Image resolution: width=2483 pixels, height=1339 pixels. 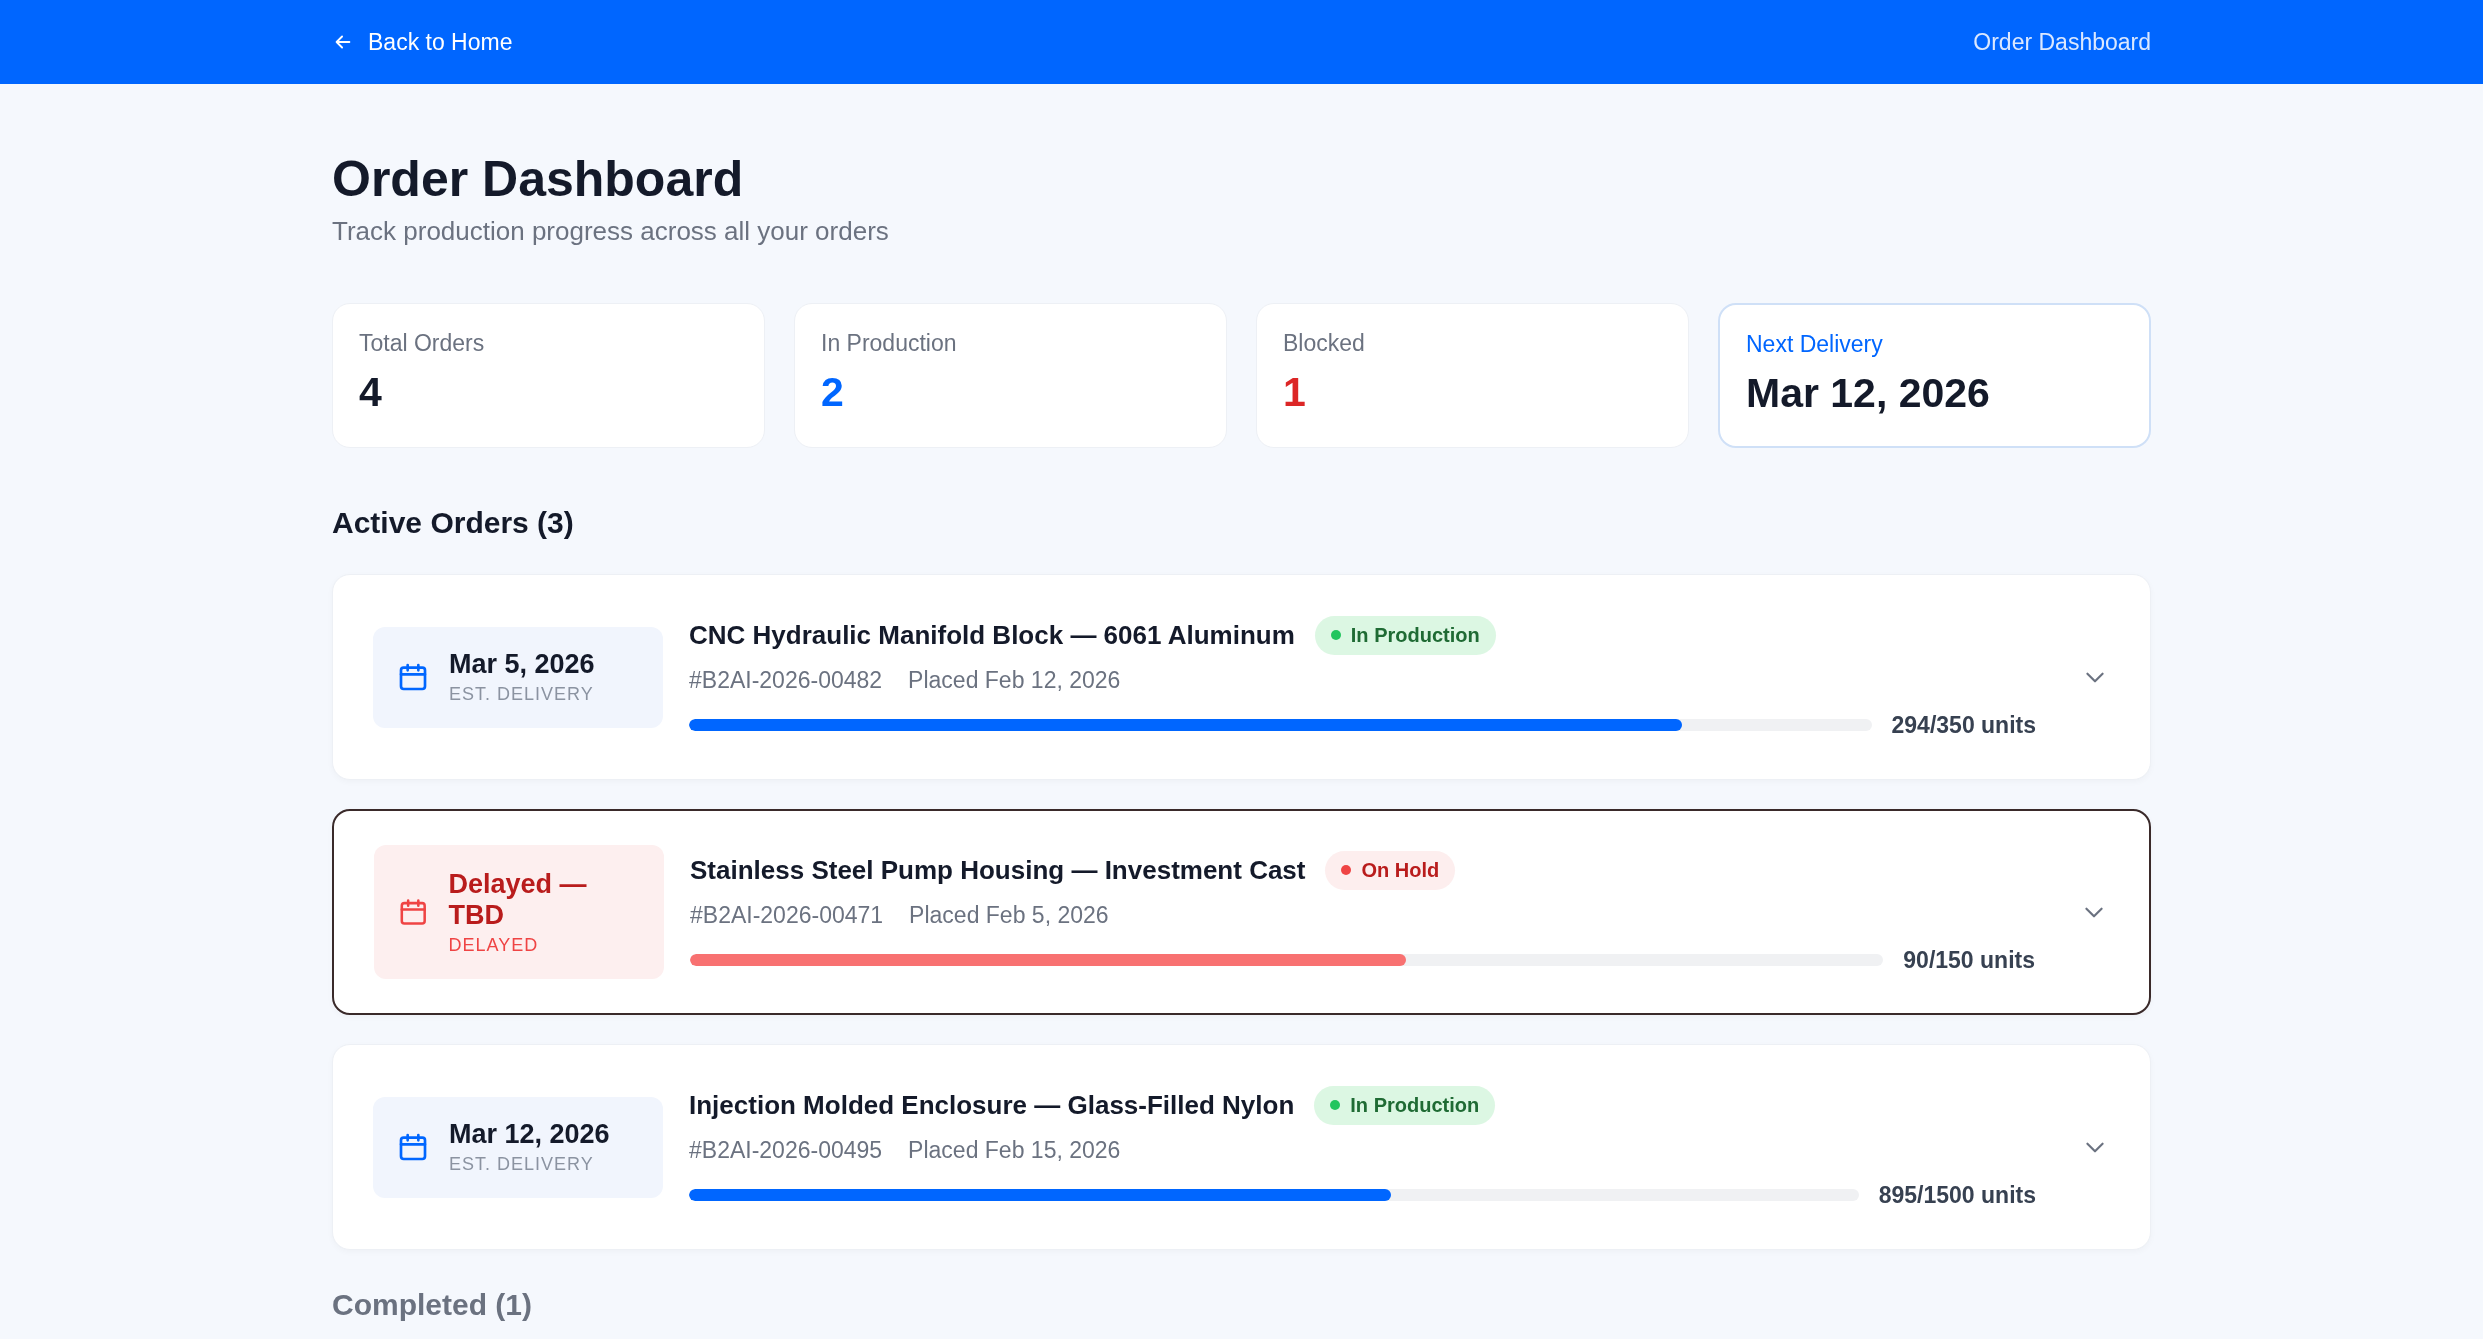 What do you see at coordinates (1963, 725) in the screenshot?
I see `units-count: 294/350 units` at bounding box center [1963, 725].